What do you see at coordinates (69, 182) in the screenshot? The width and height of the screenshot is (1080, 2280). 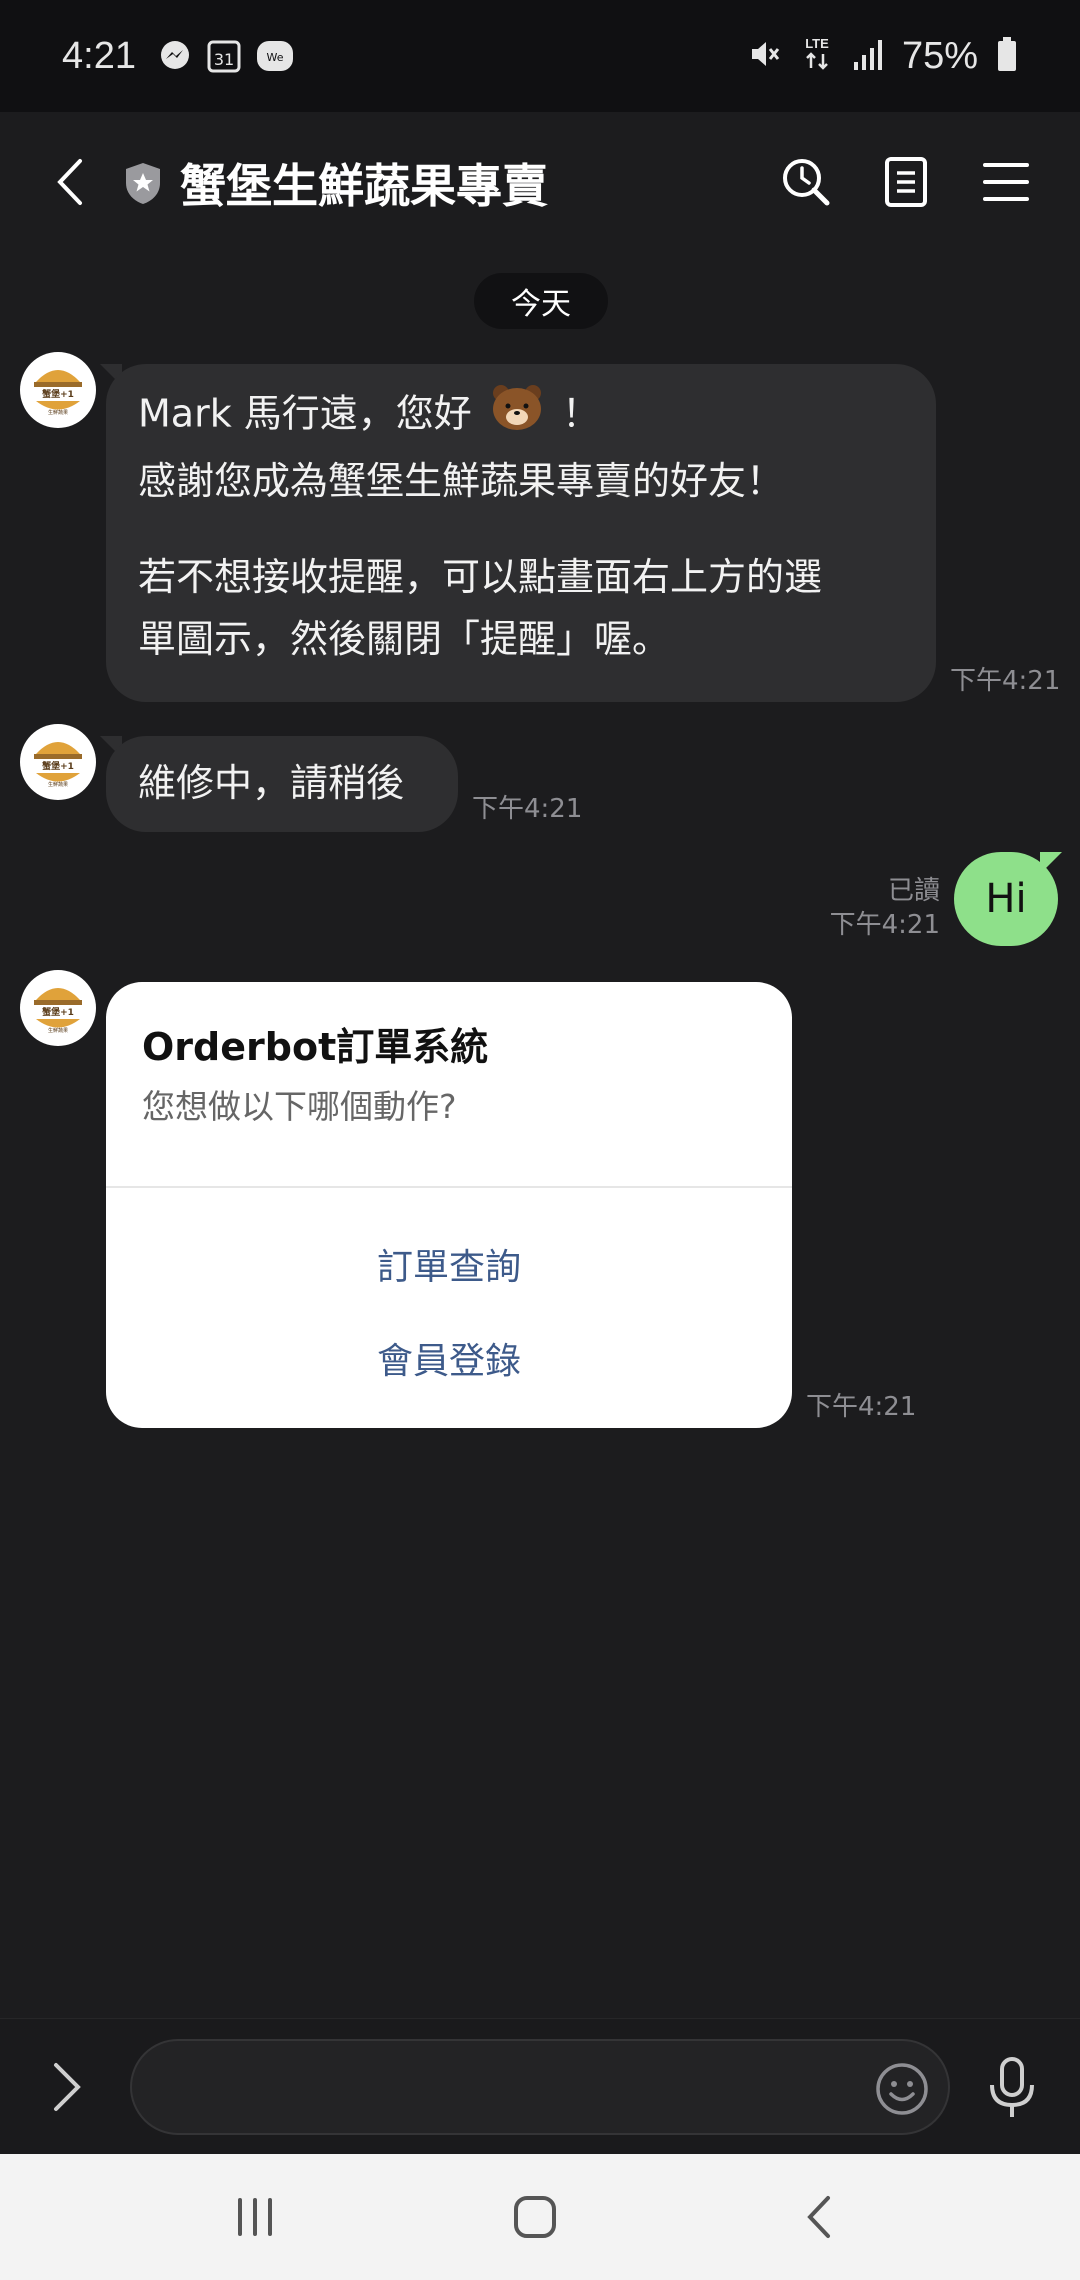 I see `back-icon` at bounding box center [69, 182].